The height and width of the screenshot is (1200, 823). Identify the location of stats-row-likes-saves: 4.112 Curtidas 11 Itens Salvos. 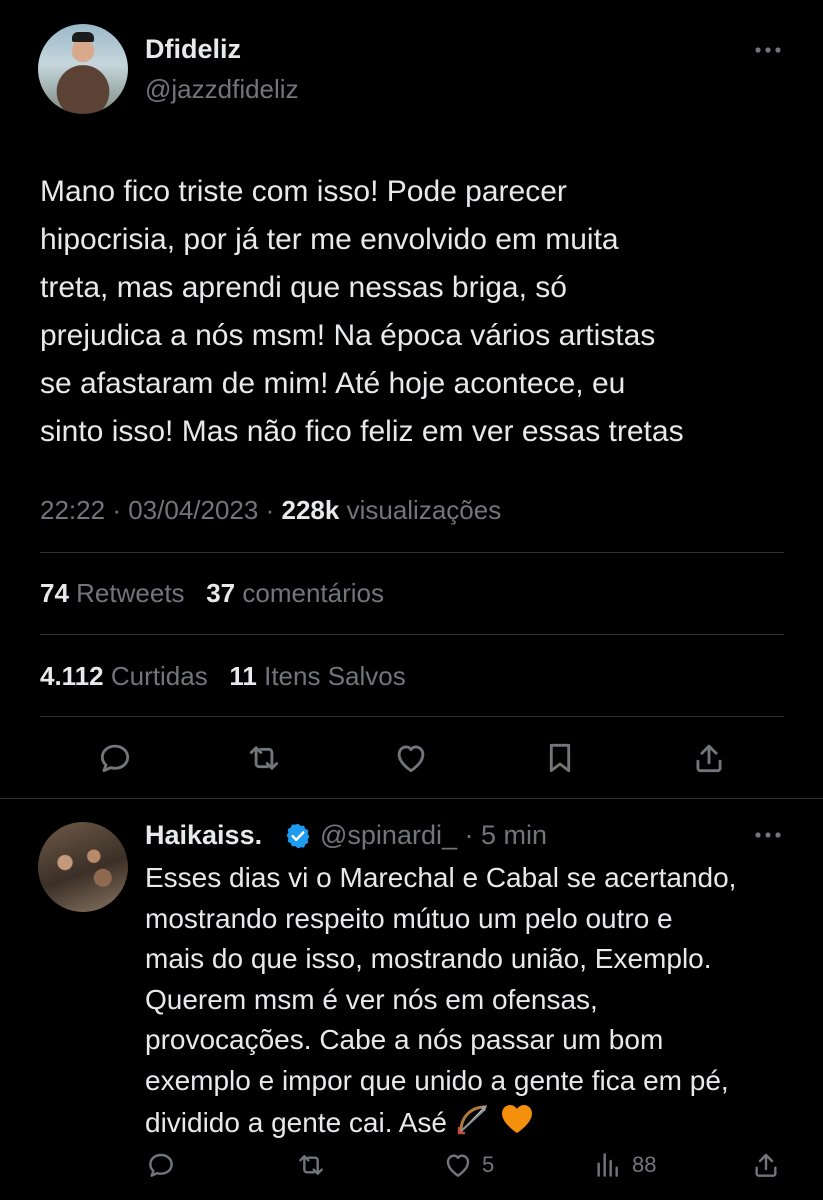
(223, 676).